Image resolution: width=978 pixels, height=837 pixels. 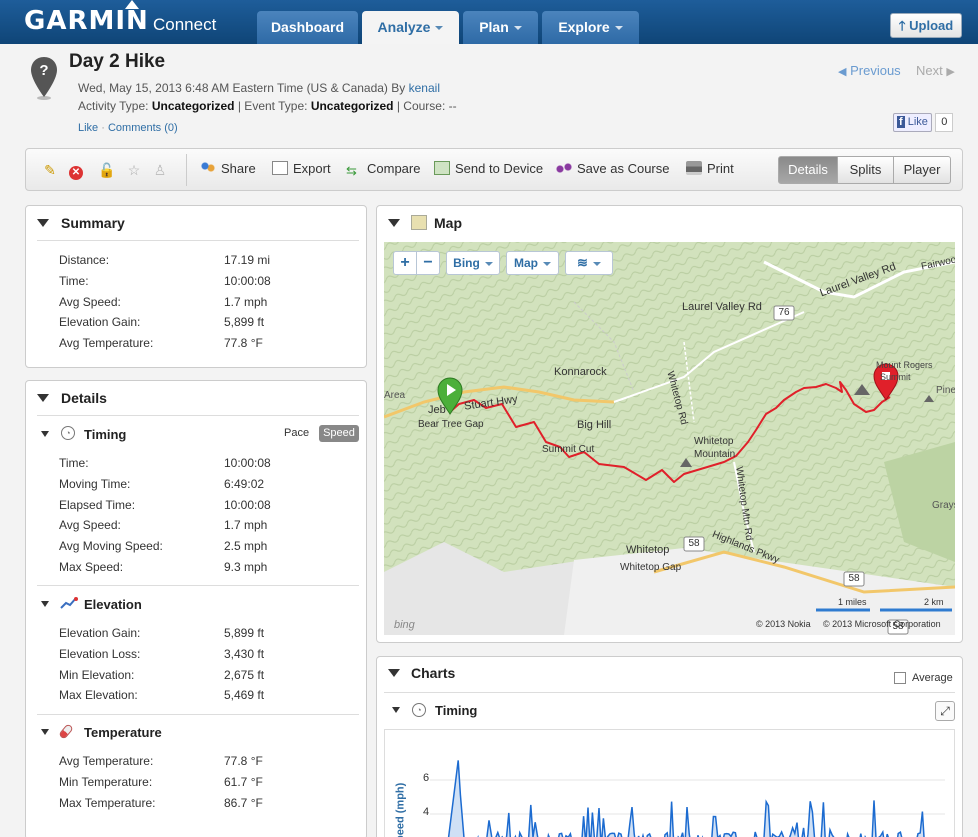 What do you see at coordinates (935, 70) in the screenshot?
I see `next-link: Next ▶` at bounding box center [935, 70].